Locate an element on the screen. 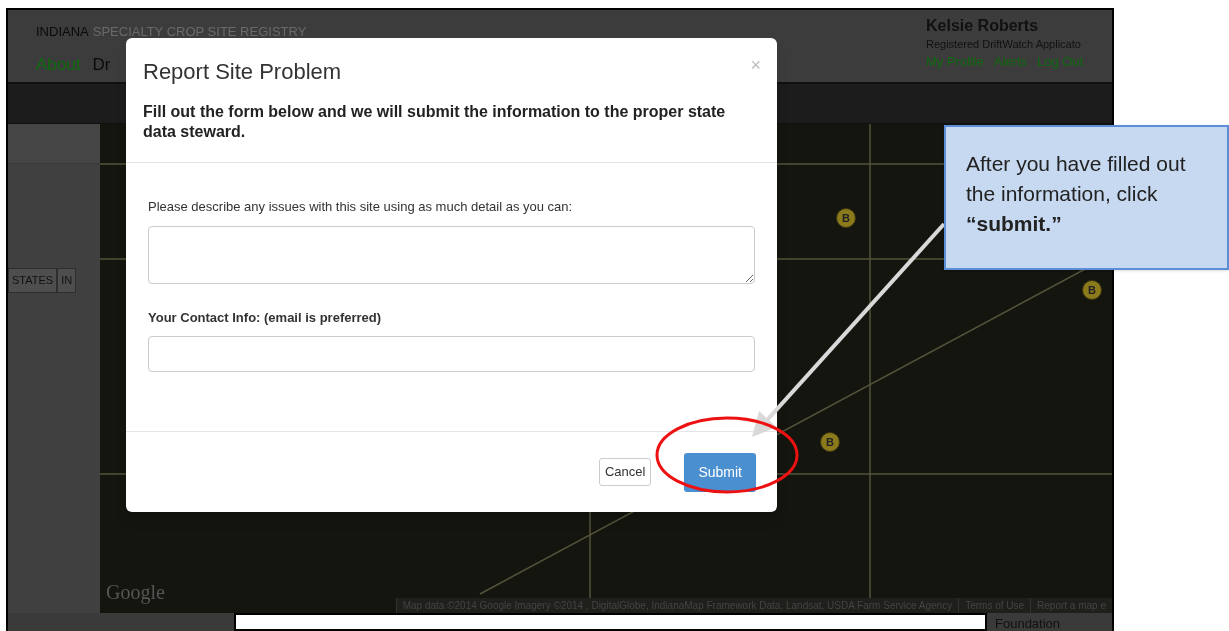  contact-field is located at coordinates (451, 354).